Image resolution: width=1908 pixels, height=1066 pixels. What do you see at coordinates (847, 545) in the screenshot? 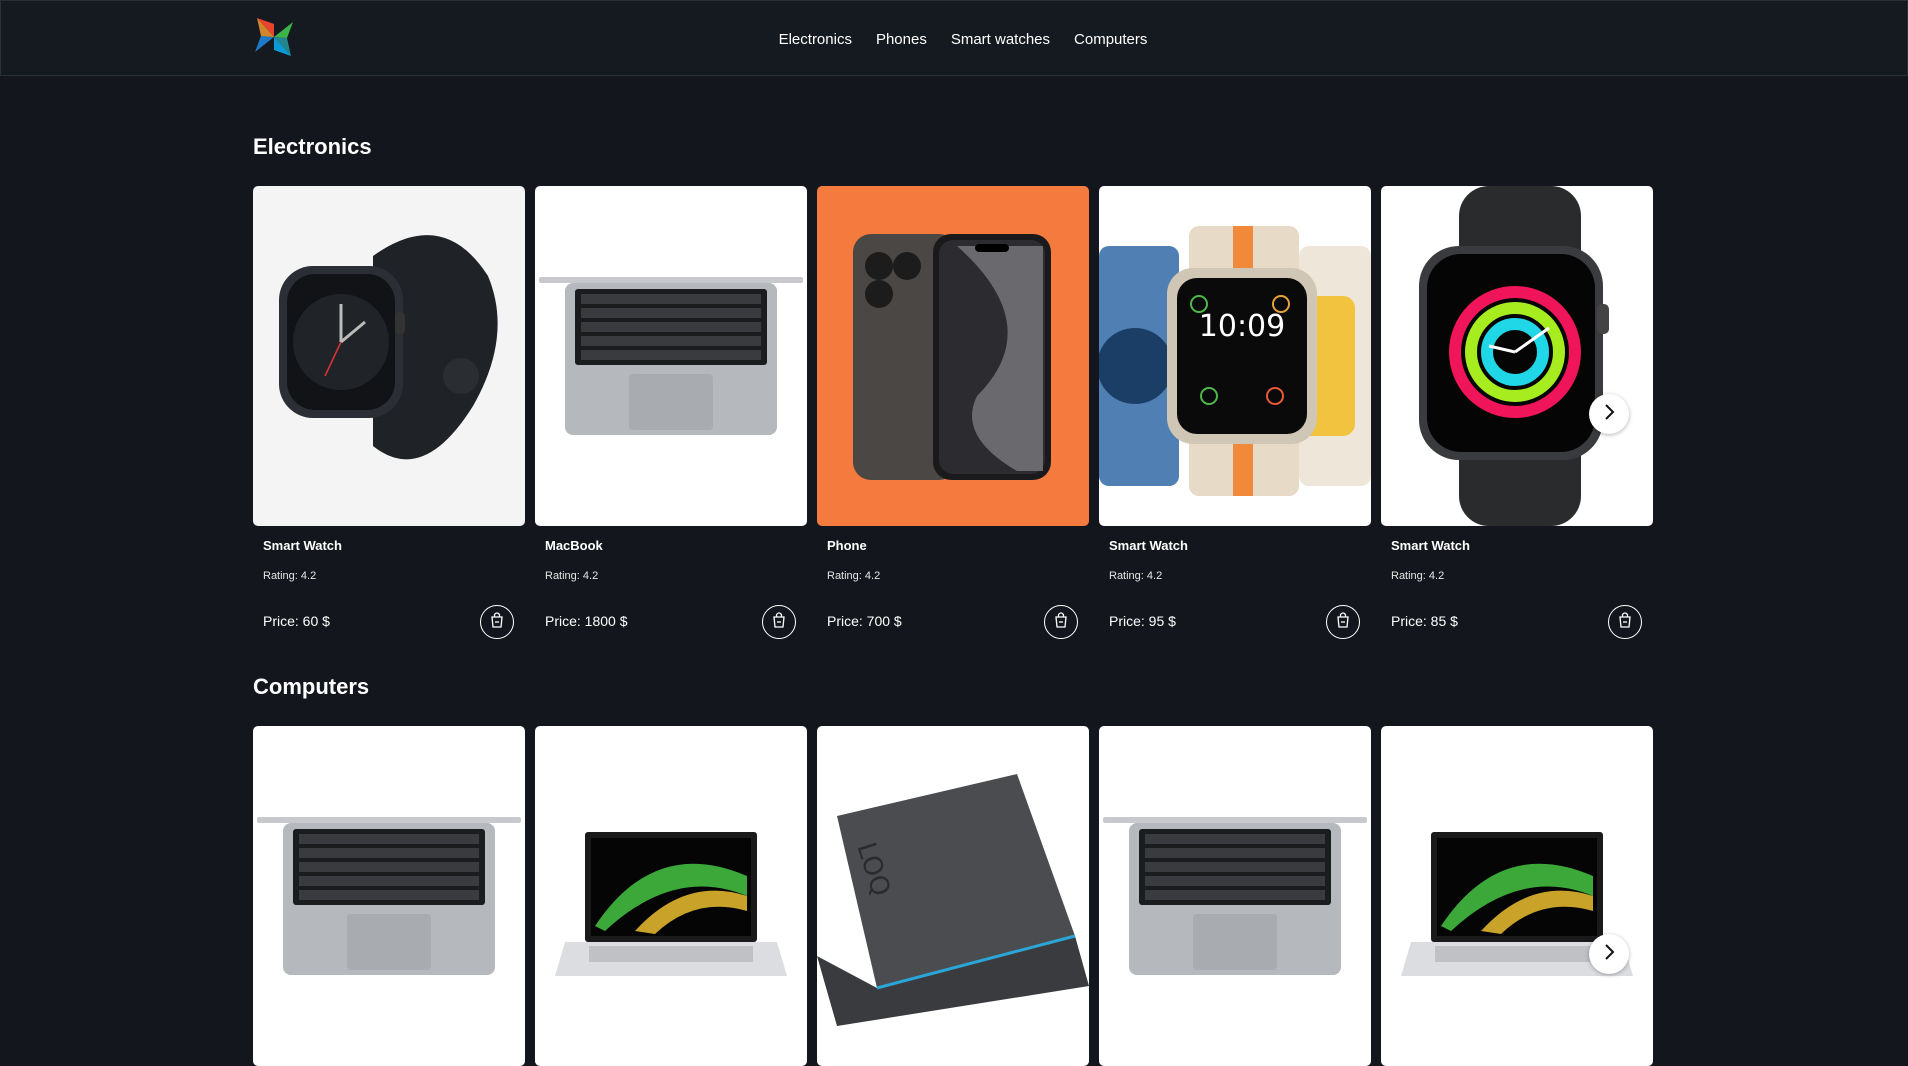
I see `product-name: Phone` at bounding box center [847, 545].